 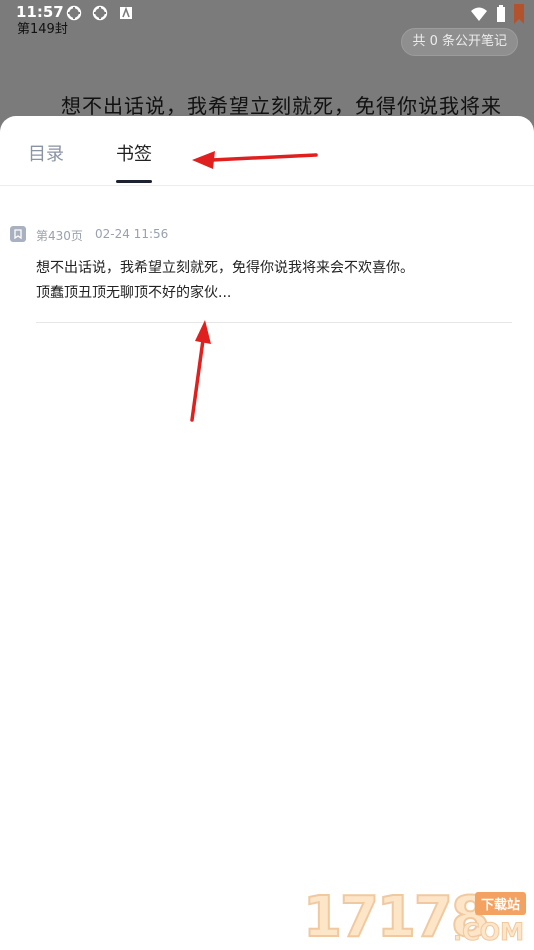 I want to click on reader-text: 想不出话说，我希望立刻就死，免得你说我将来, so click(x=281, y=106).